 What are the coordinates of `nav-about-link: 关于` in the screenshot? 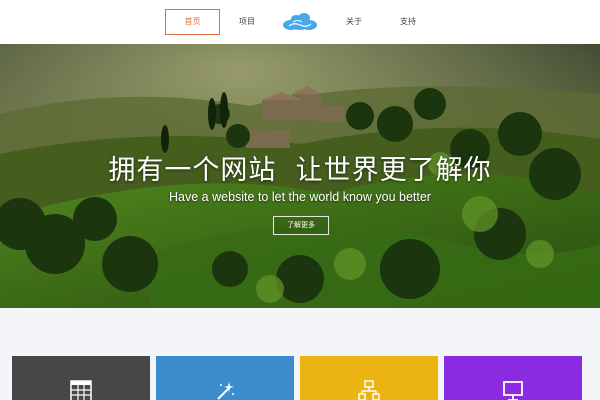 It's located at (354, 22).